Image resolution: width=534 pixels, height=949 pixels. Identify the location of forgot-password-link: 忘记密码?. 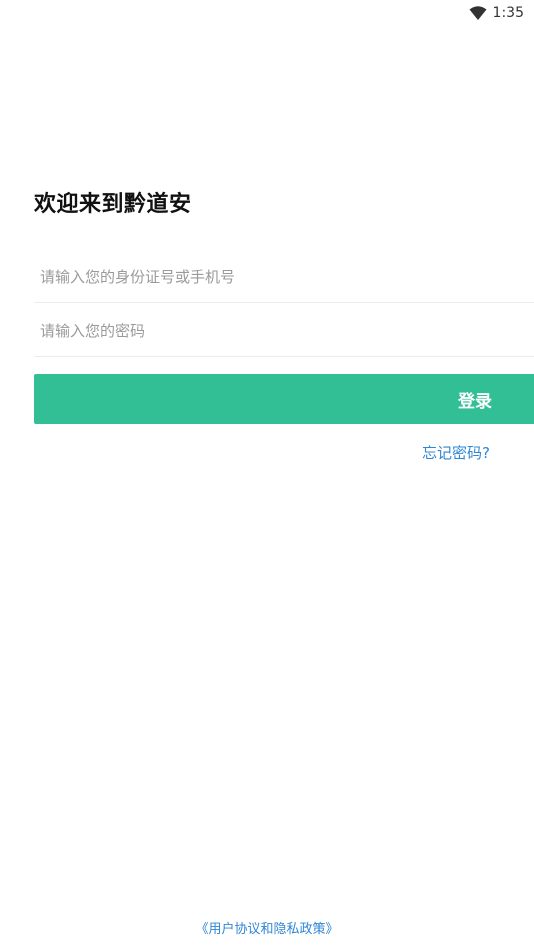
(456, 452).